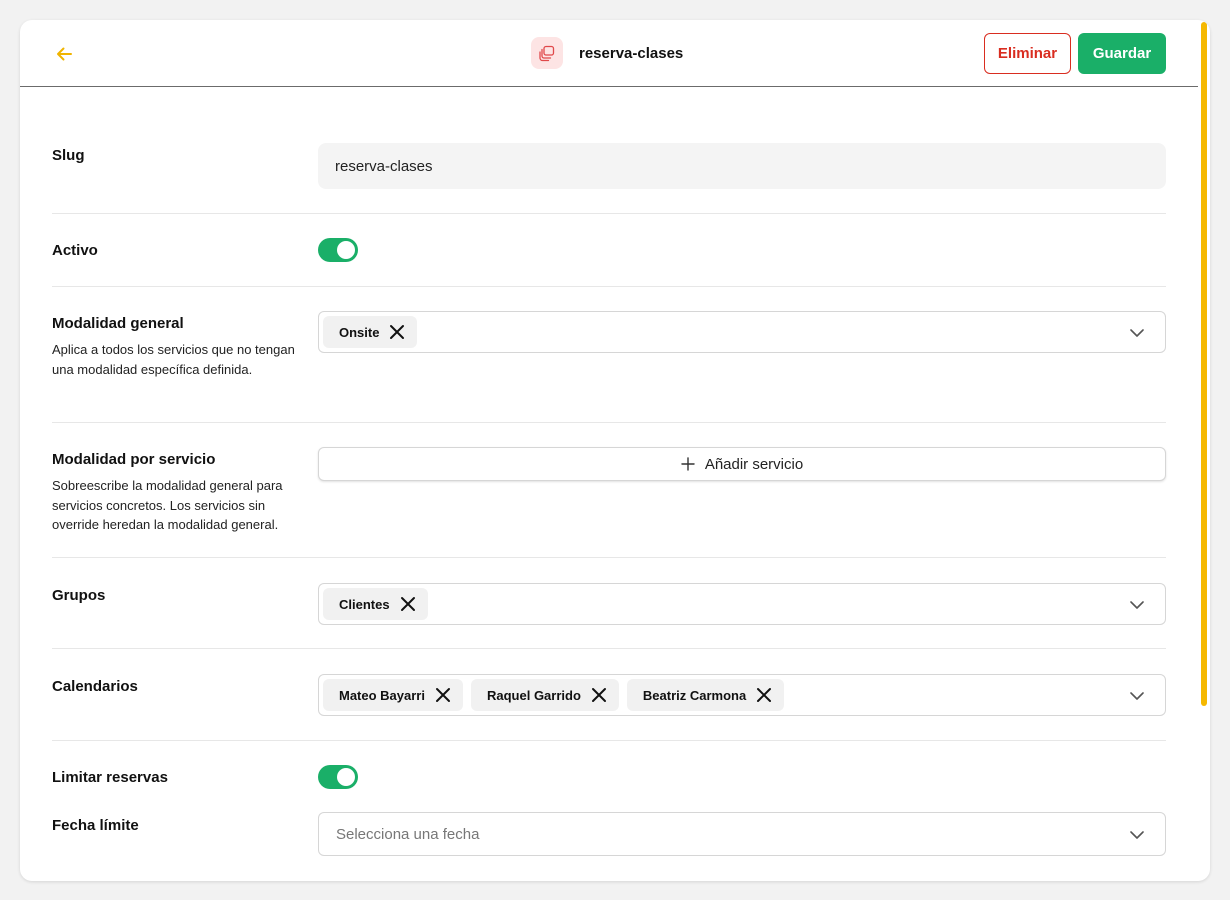 This screenshot has height=900, width=1230. Describe the element at coordinates (110, 777) in the screenshot. I see `limit-bookings-label: Limitar reservas` at that location.